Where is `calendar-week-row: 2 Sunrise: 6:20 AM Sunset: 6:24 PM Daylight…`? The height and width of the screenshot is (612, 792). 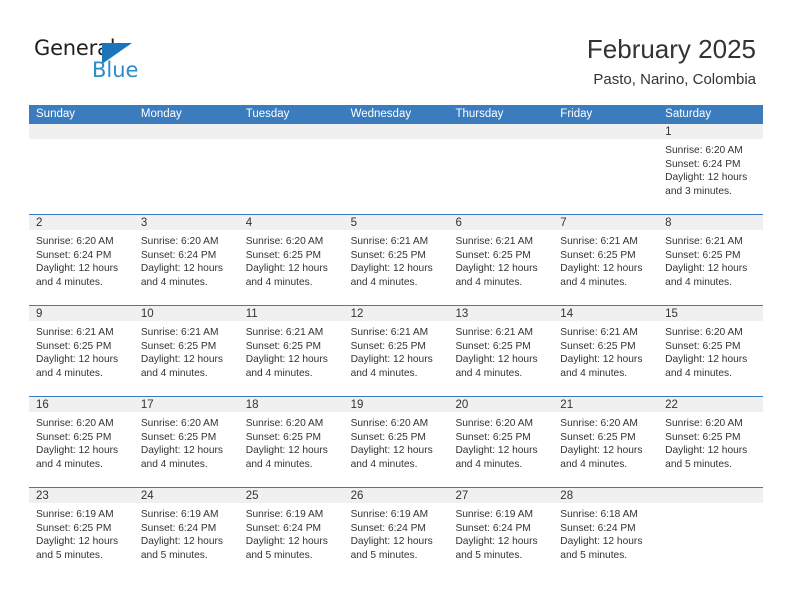 calendar-week-row: 2 Sunrise: 6:20 AM Sunset: 6:24 PM Daylight… is located at coordinates (396, 259).